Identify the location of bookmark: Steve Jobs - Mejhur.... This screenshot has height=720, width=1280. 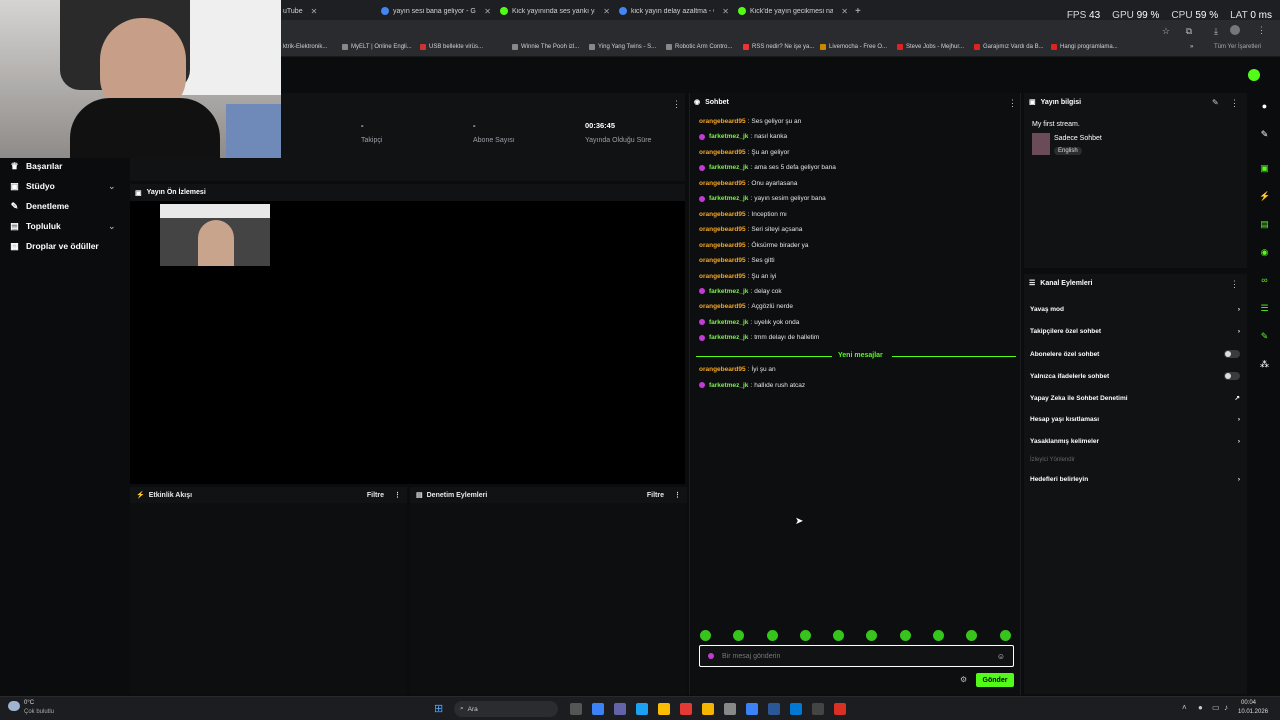
(930, 47).